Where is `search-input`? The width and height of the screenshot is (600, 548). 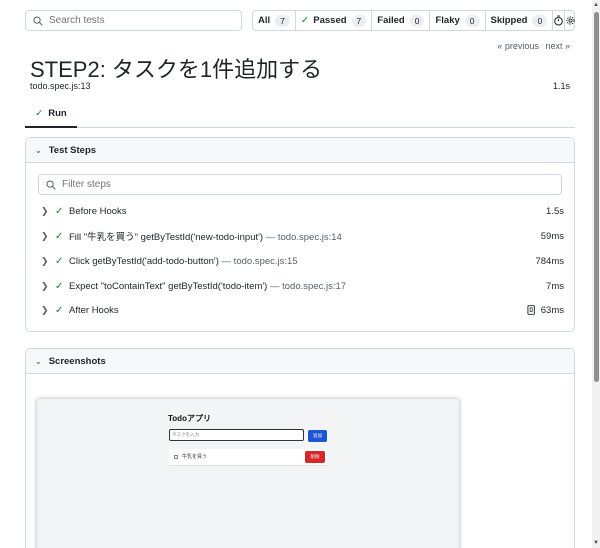 search-input is located at coordinates (134, 20).